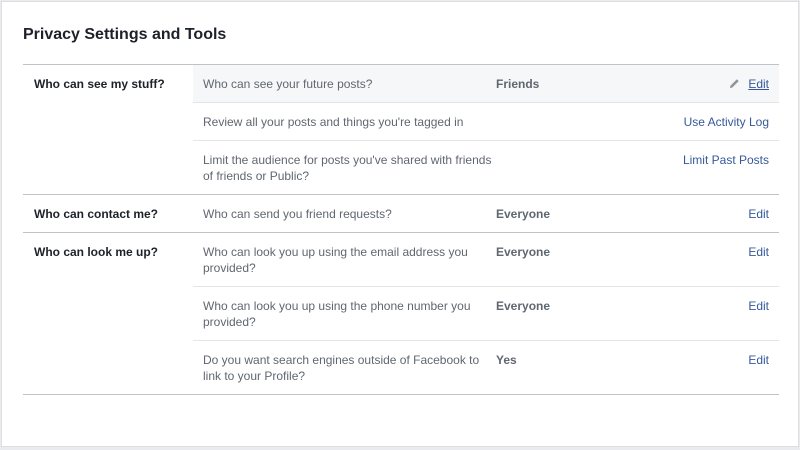  Describe the element at coordinates (758, 252) in the screenshot. I see `edit-email-lookup-link: Edit` at that location.